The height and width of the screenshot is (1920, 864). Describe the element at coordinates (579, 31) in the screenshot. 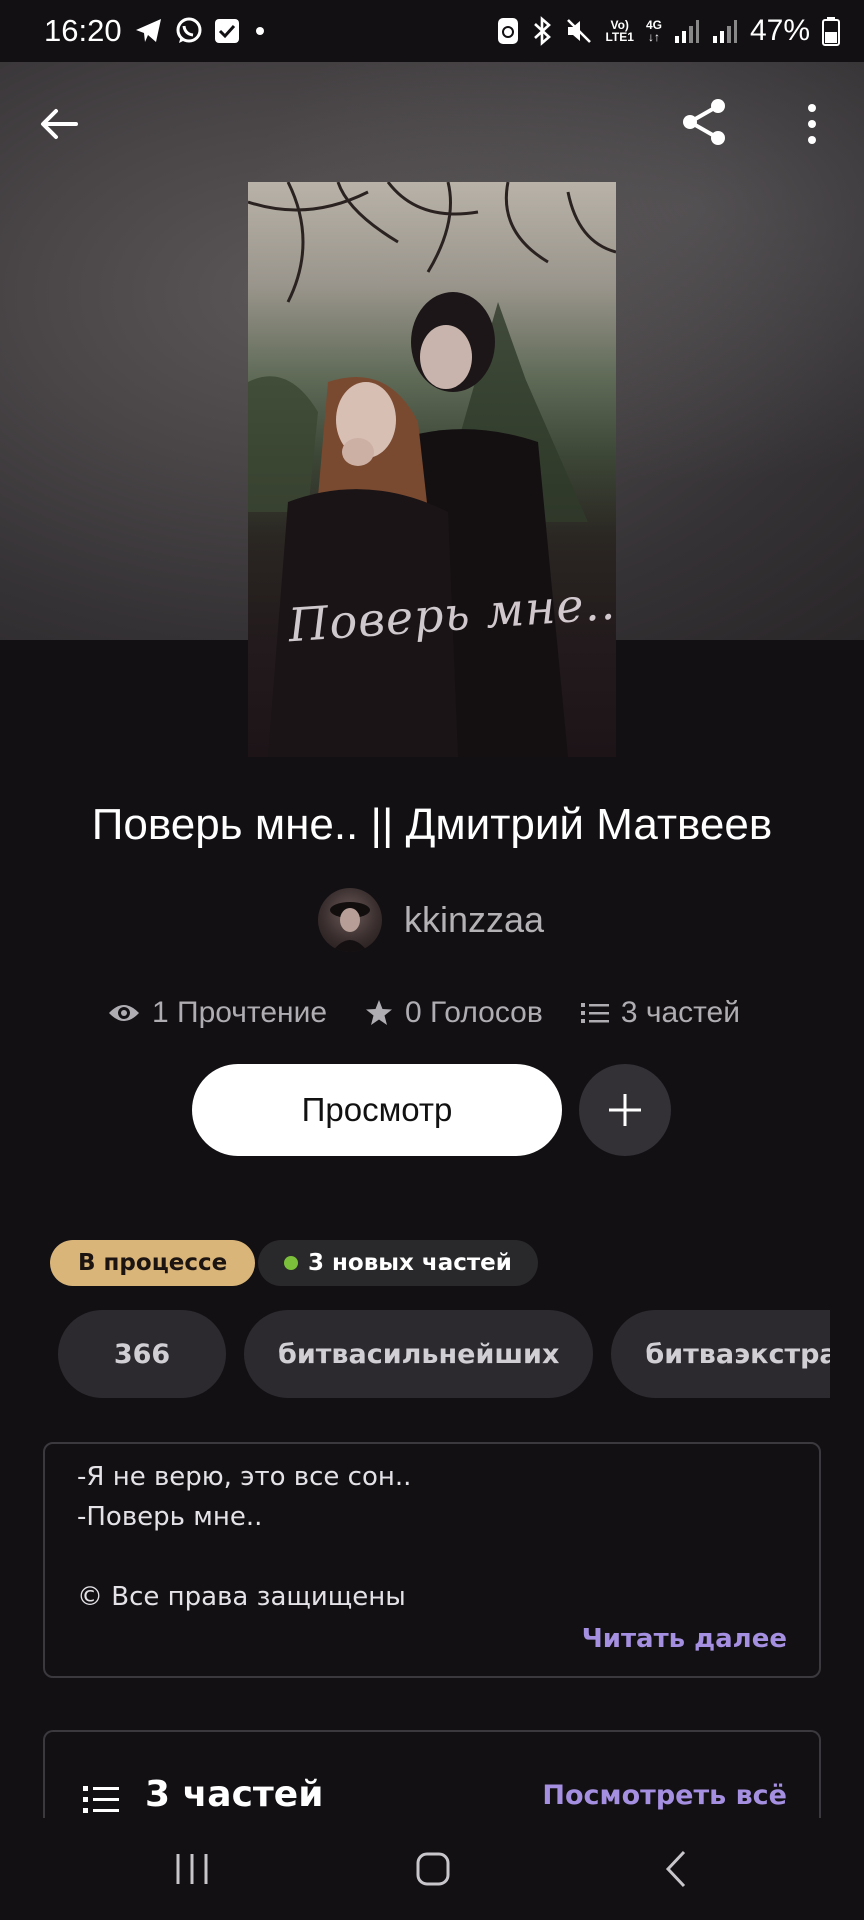

I see `mute-icon` at that location.